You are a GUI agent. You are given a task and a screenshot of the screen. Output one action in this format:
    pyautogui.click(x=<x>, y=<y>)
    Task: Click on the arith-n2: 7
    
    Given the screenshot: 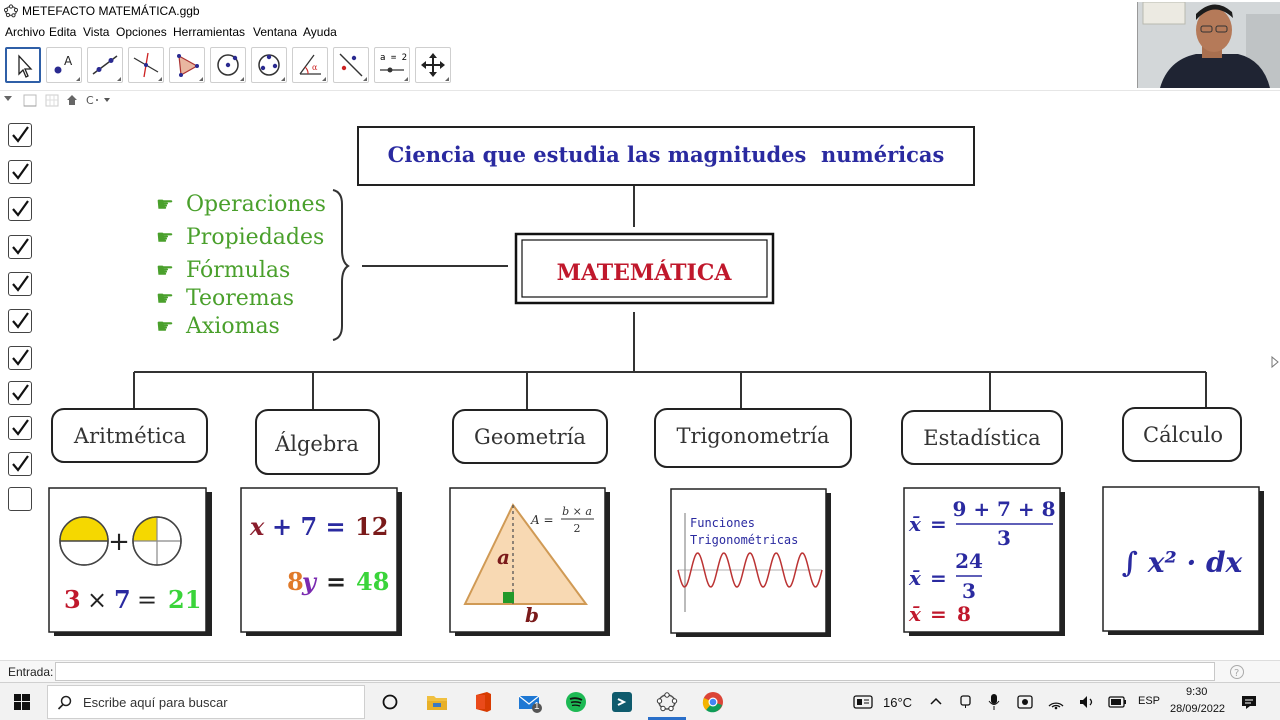 What is the action you would take?
    pyautogui.click(x=122, y=599)
    